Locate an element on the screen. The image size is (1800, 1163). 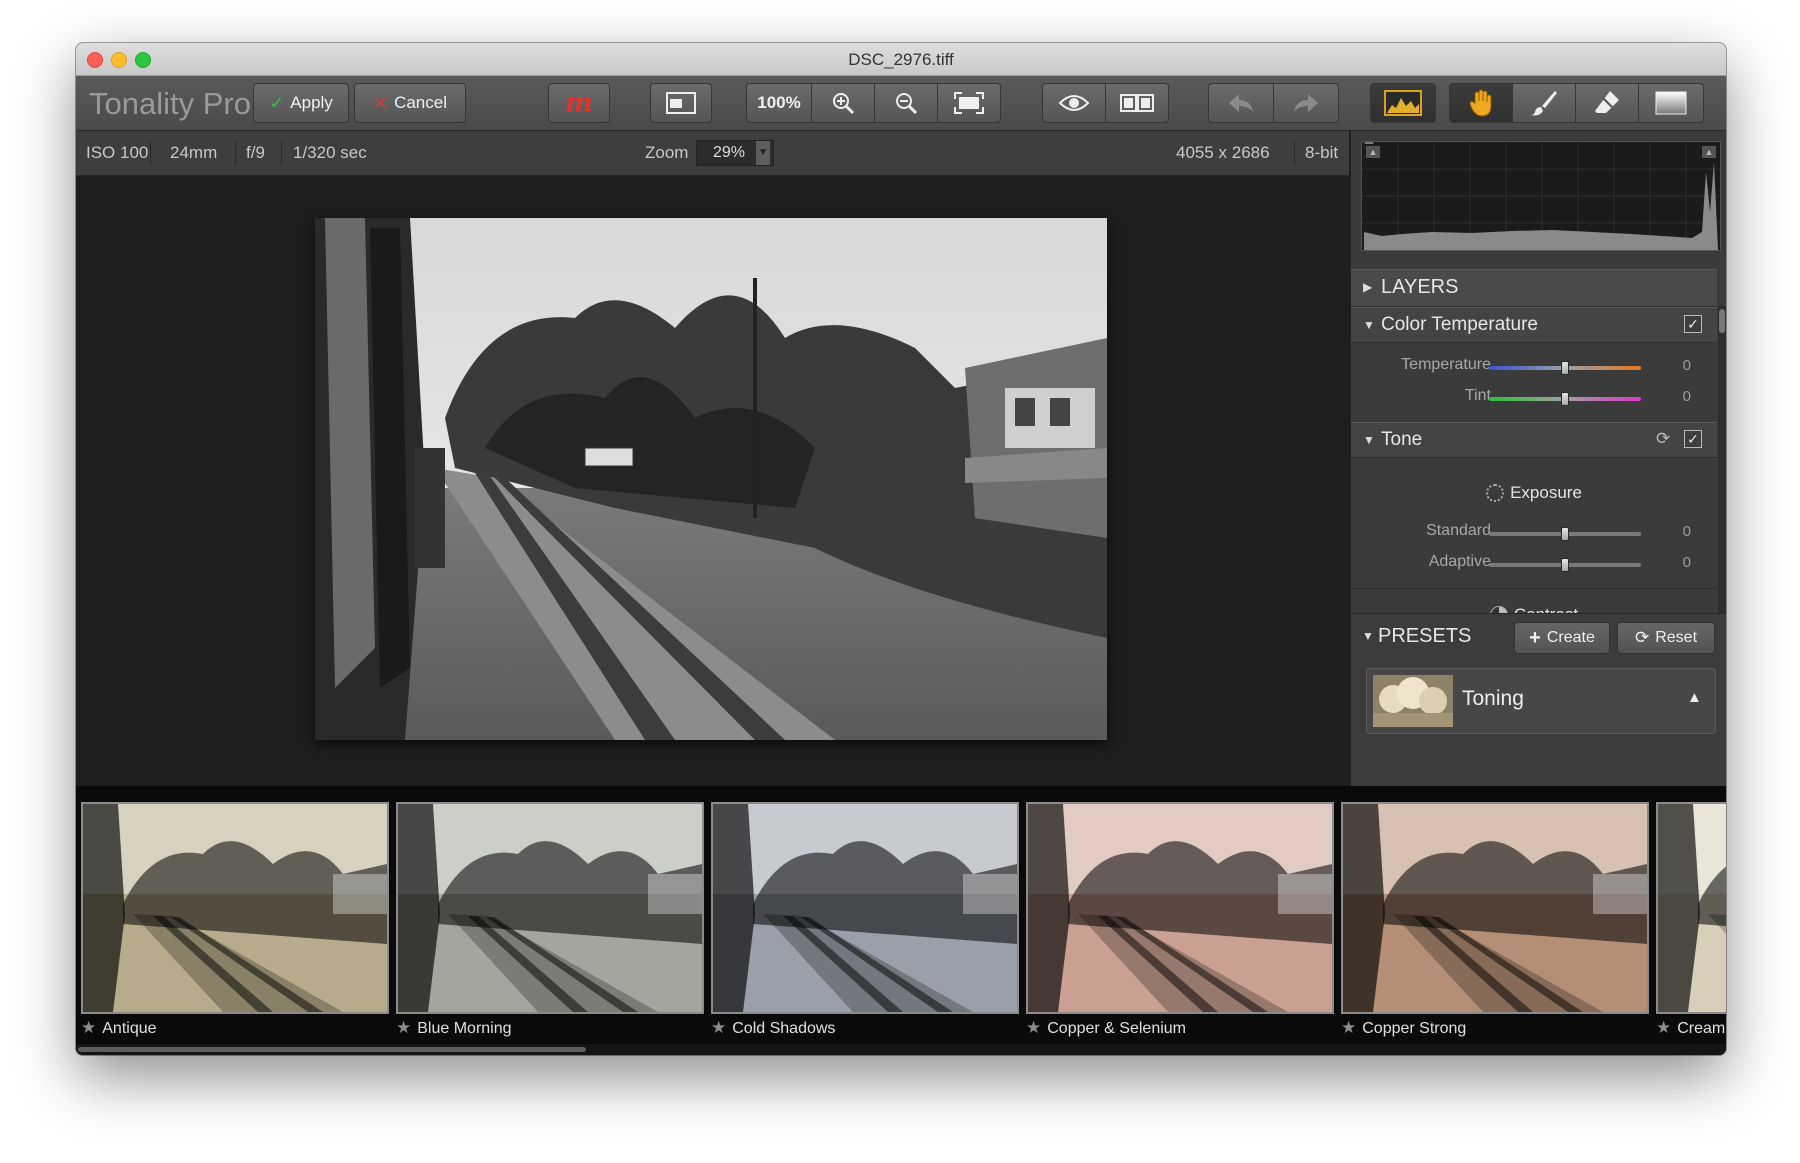
zoom-in-button is located at coordinates (843, 103).